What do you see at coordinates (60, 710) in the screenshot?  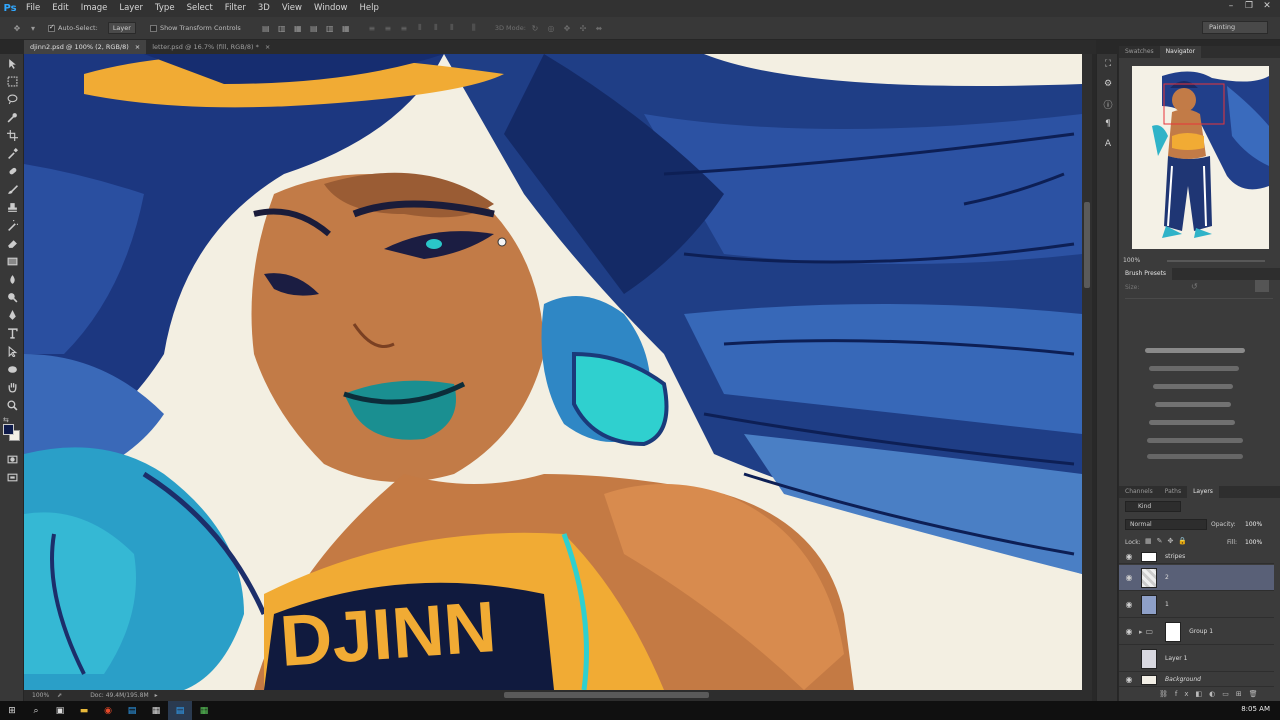 I see `task-view-icon: ▣` at bounding box center [60, 710].